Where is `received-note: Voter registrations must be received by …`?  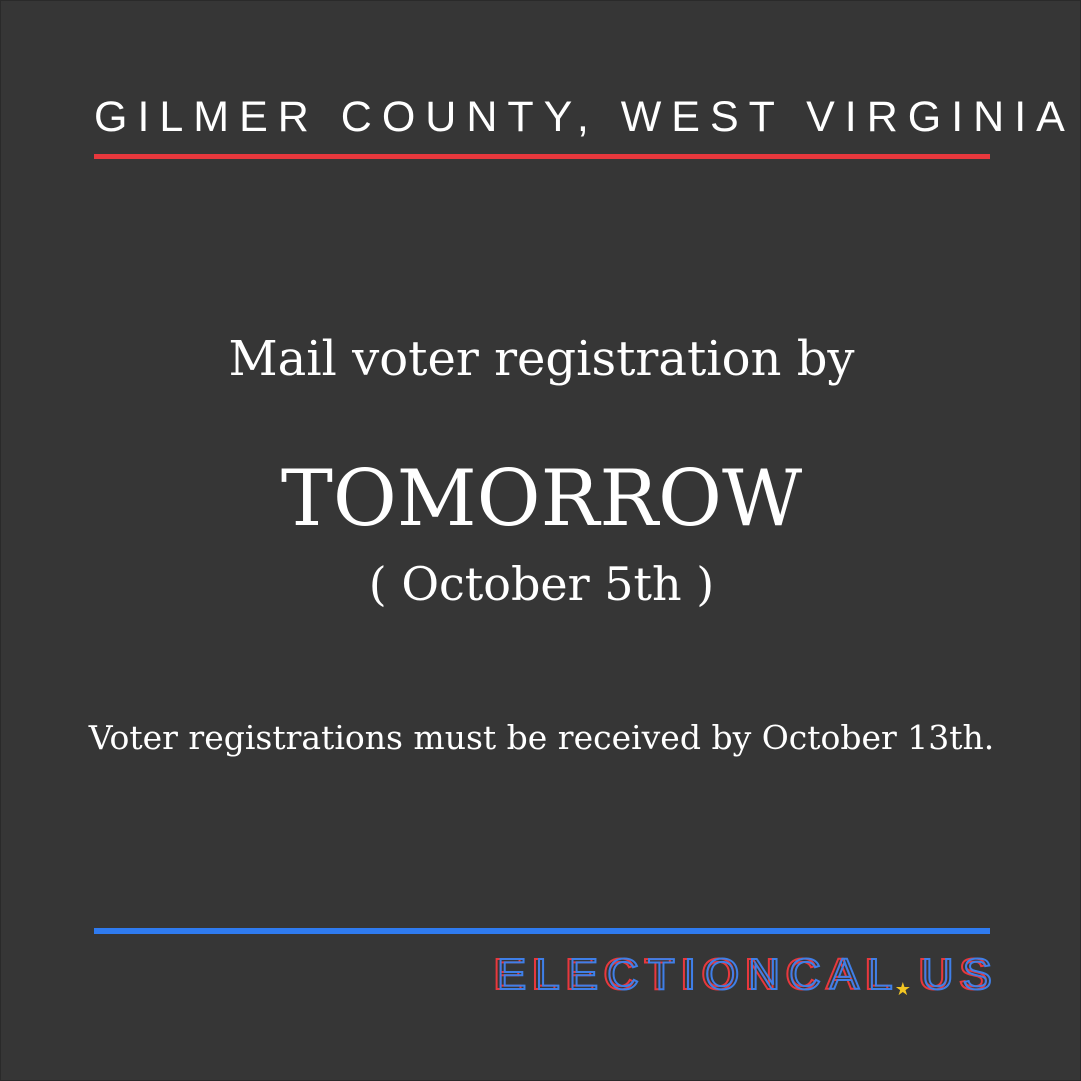
received-note: Voter registrations must be received by … is located at coordinates (541, 737).